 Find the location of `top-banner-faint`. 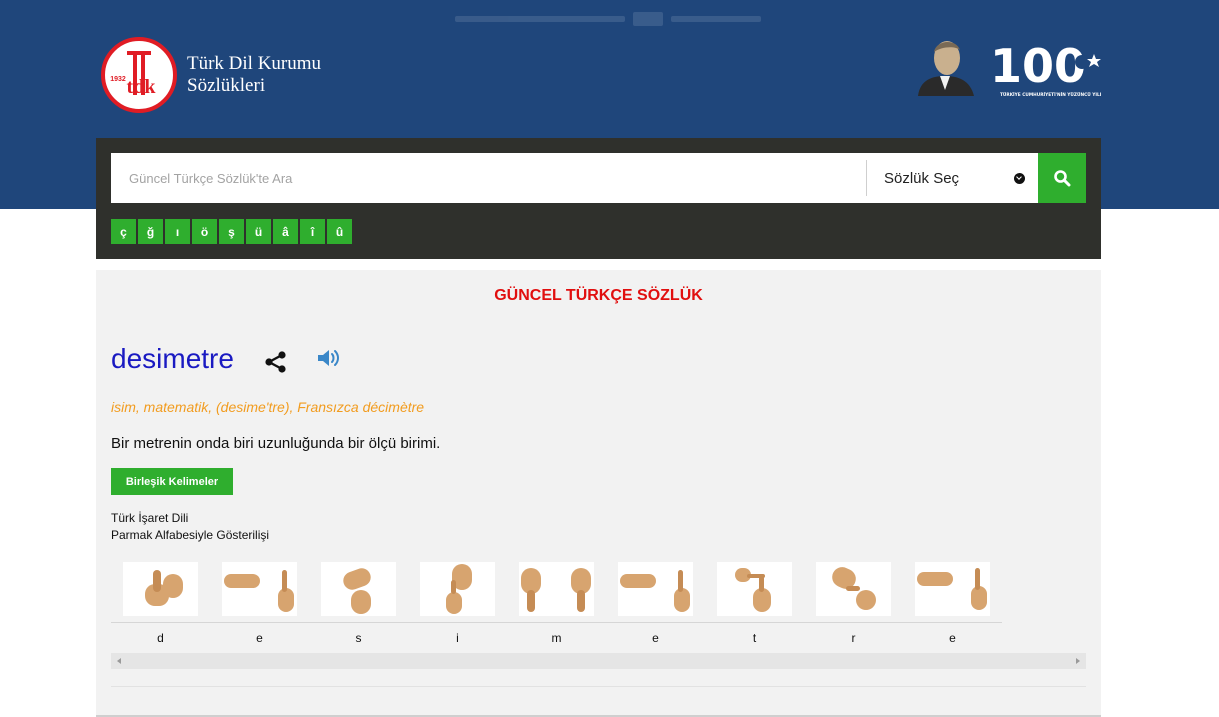

top-banner-faint is located at coordinates (610, 19).